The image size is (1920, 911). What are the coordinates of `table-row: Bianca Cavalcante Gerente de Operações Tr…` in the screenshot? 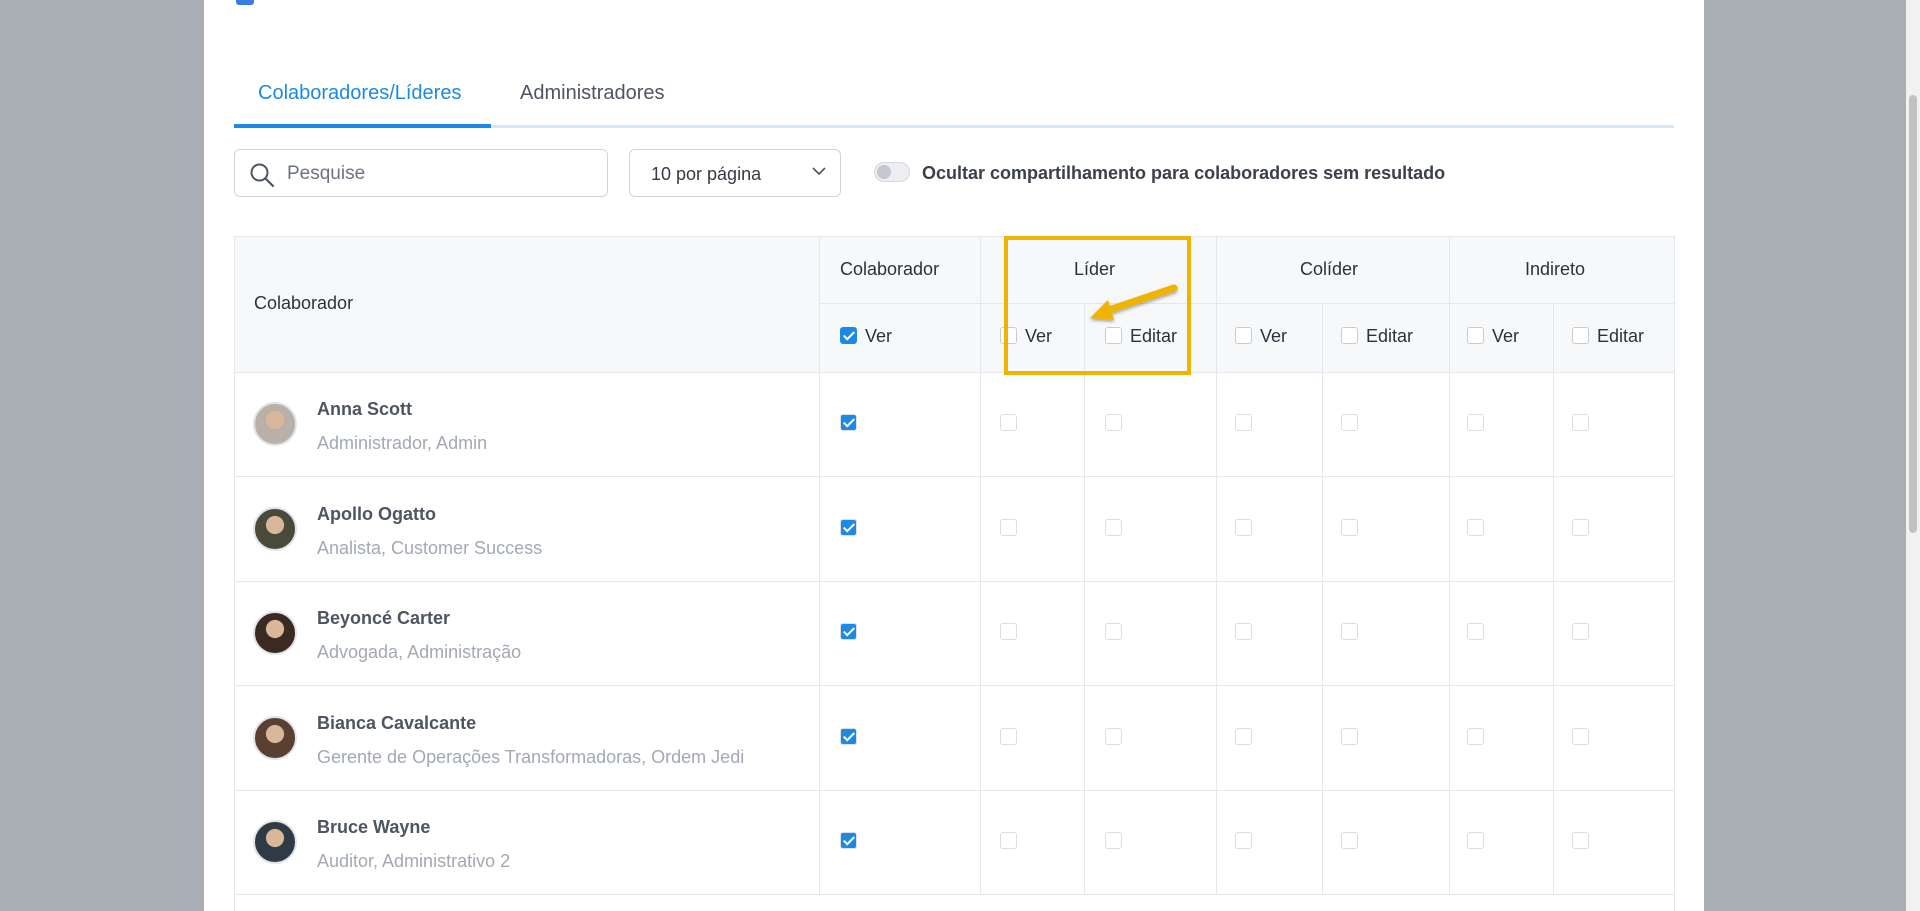 It's located at (954, 738).